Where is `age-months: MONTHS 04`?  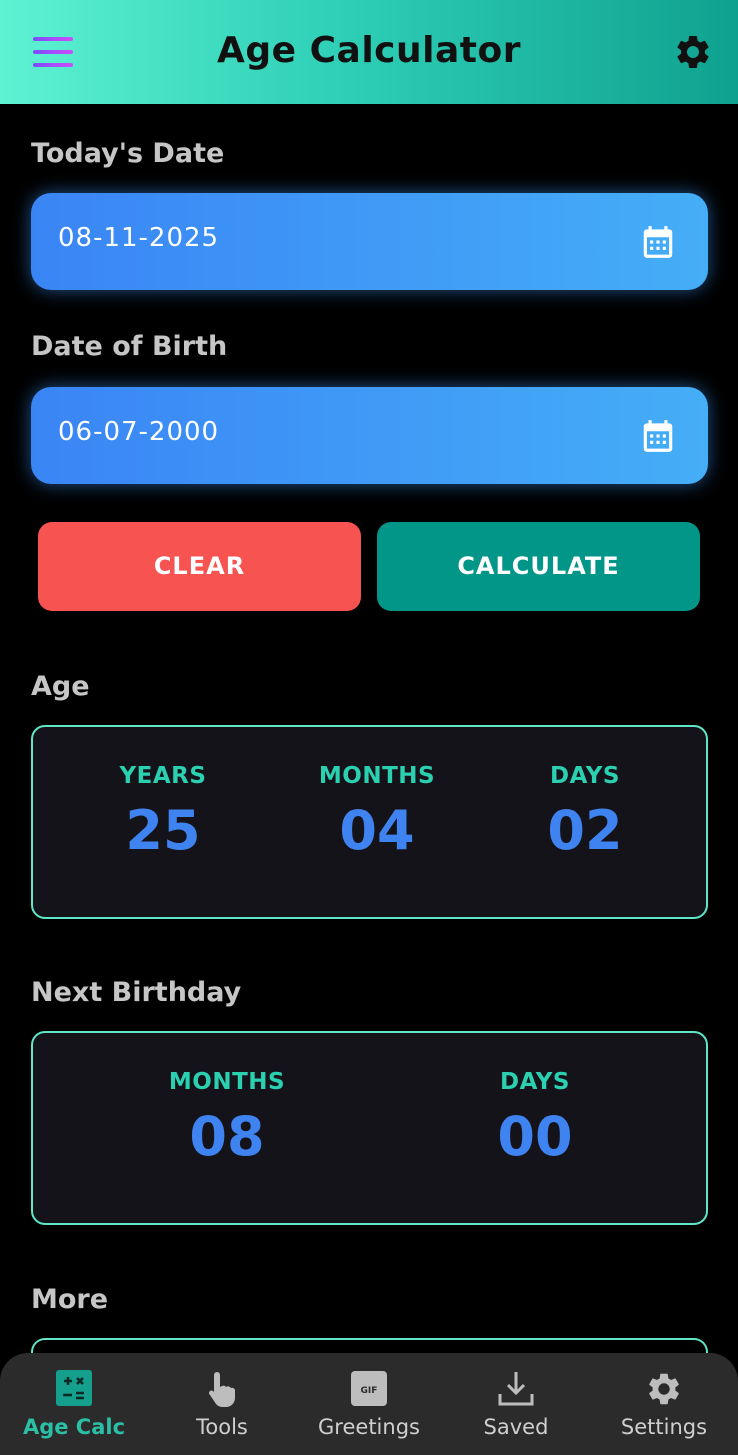
age-months: MONTHS 04 is located at coordinates (377, 812).